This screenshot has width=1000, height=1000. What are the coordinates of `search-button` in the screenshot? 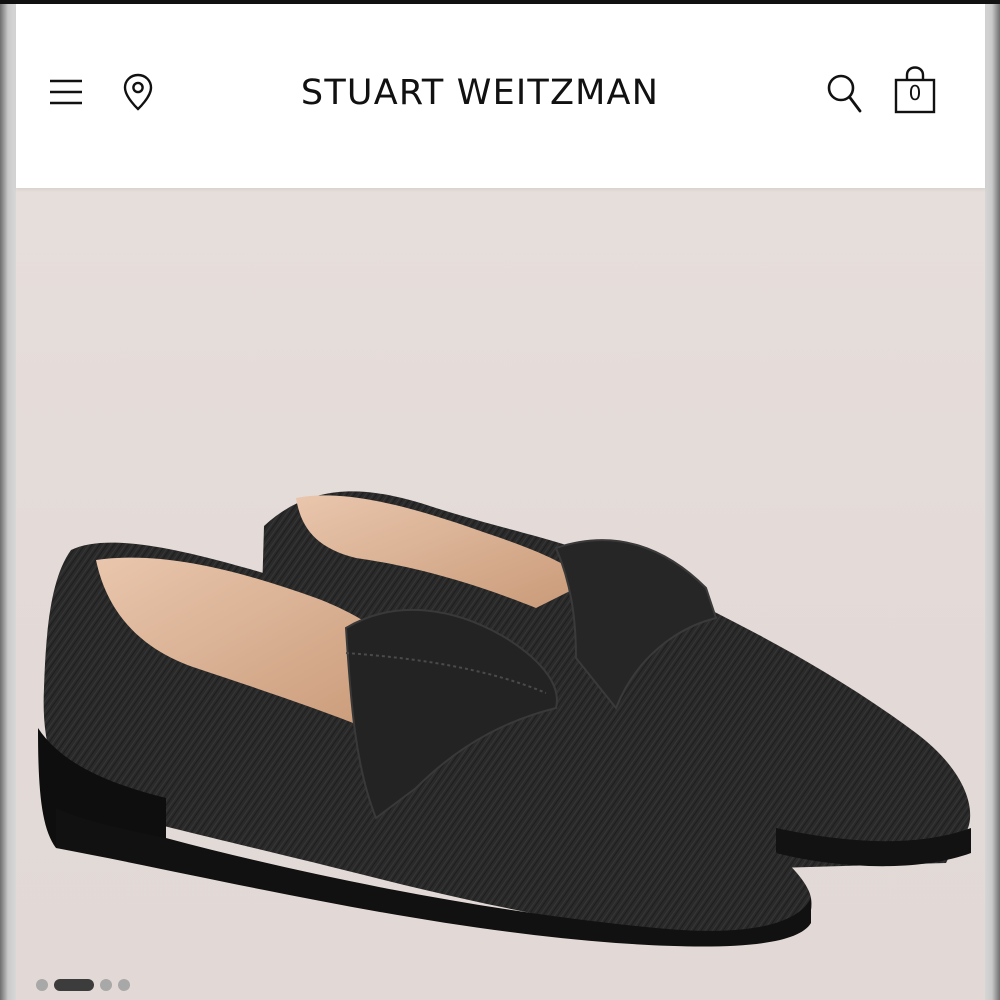 It's located at (844, 93).